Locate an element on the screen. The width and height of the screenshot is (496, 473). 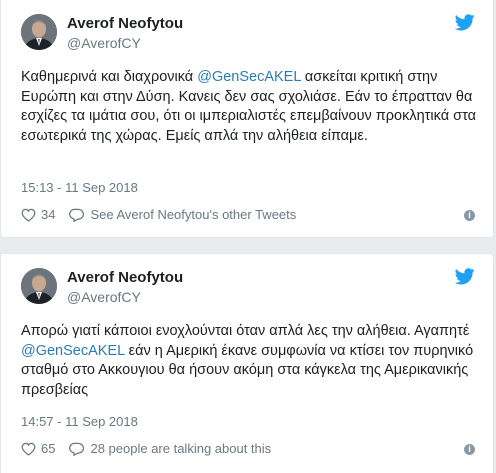
tweet-timestamp: 14:57 - 11 Sep 2018 is located at coordinates (79, 421).